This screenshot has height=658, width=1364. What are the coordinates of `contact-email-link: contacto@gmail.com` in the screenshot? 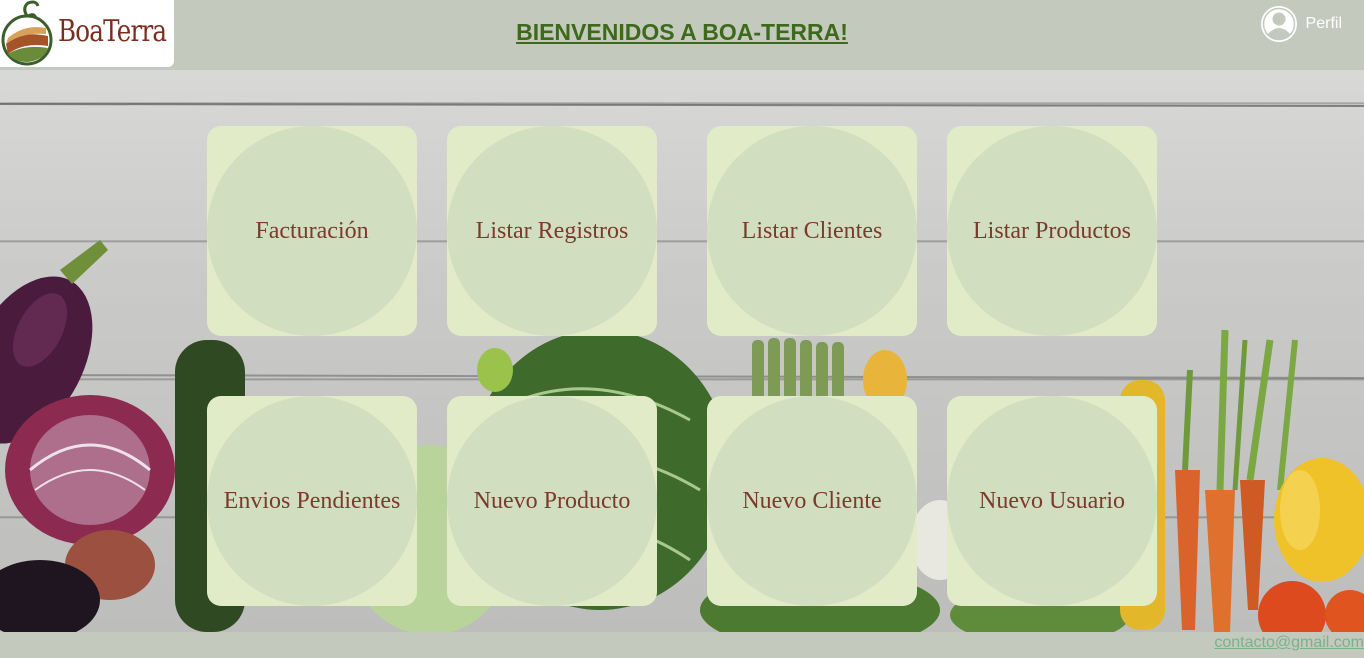 It's located at (1289, 643).